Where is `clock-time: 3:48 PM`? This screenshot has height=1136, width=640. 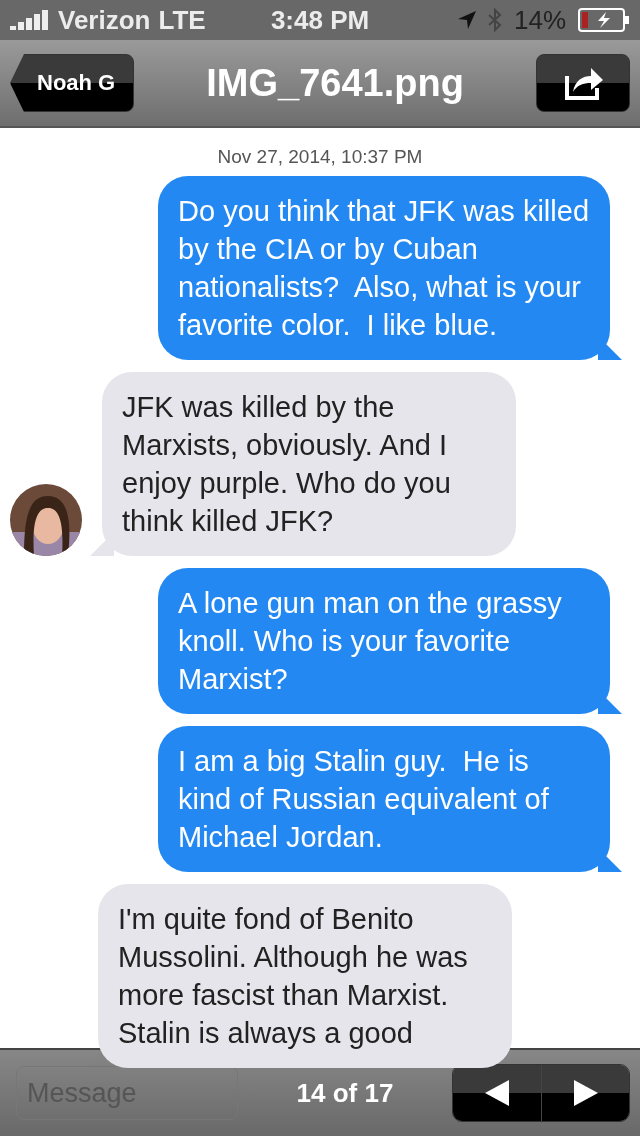
clock-time: 3:48 PM is located at coordinates (320, 20).